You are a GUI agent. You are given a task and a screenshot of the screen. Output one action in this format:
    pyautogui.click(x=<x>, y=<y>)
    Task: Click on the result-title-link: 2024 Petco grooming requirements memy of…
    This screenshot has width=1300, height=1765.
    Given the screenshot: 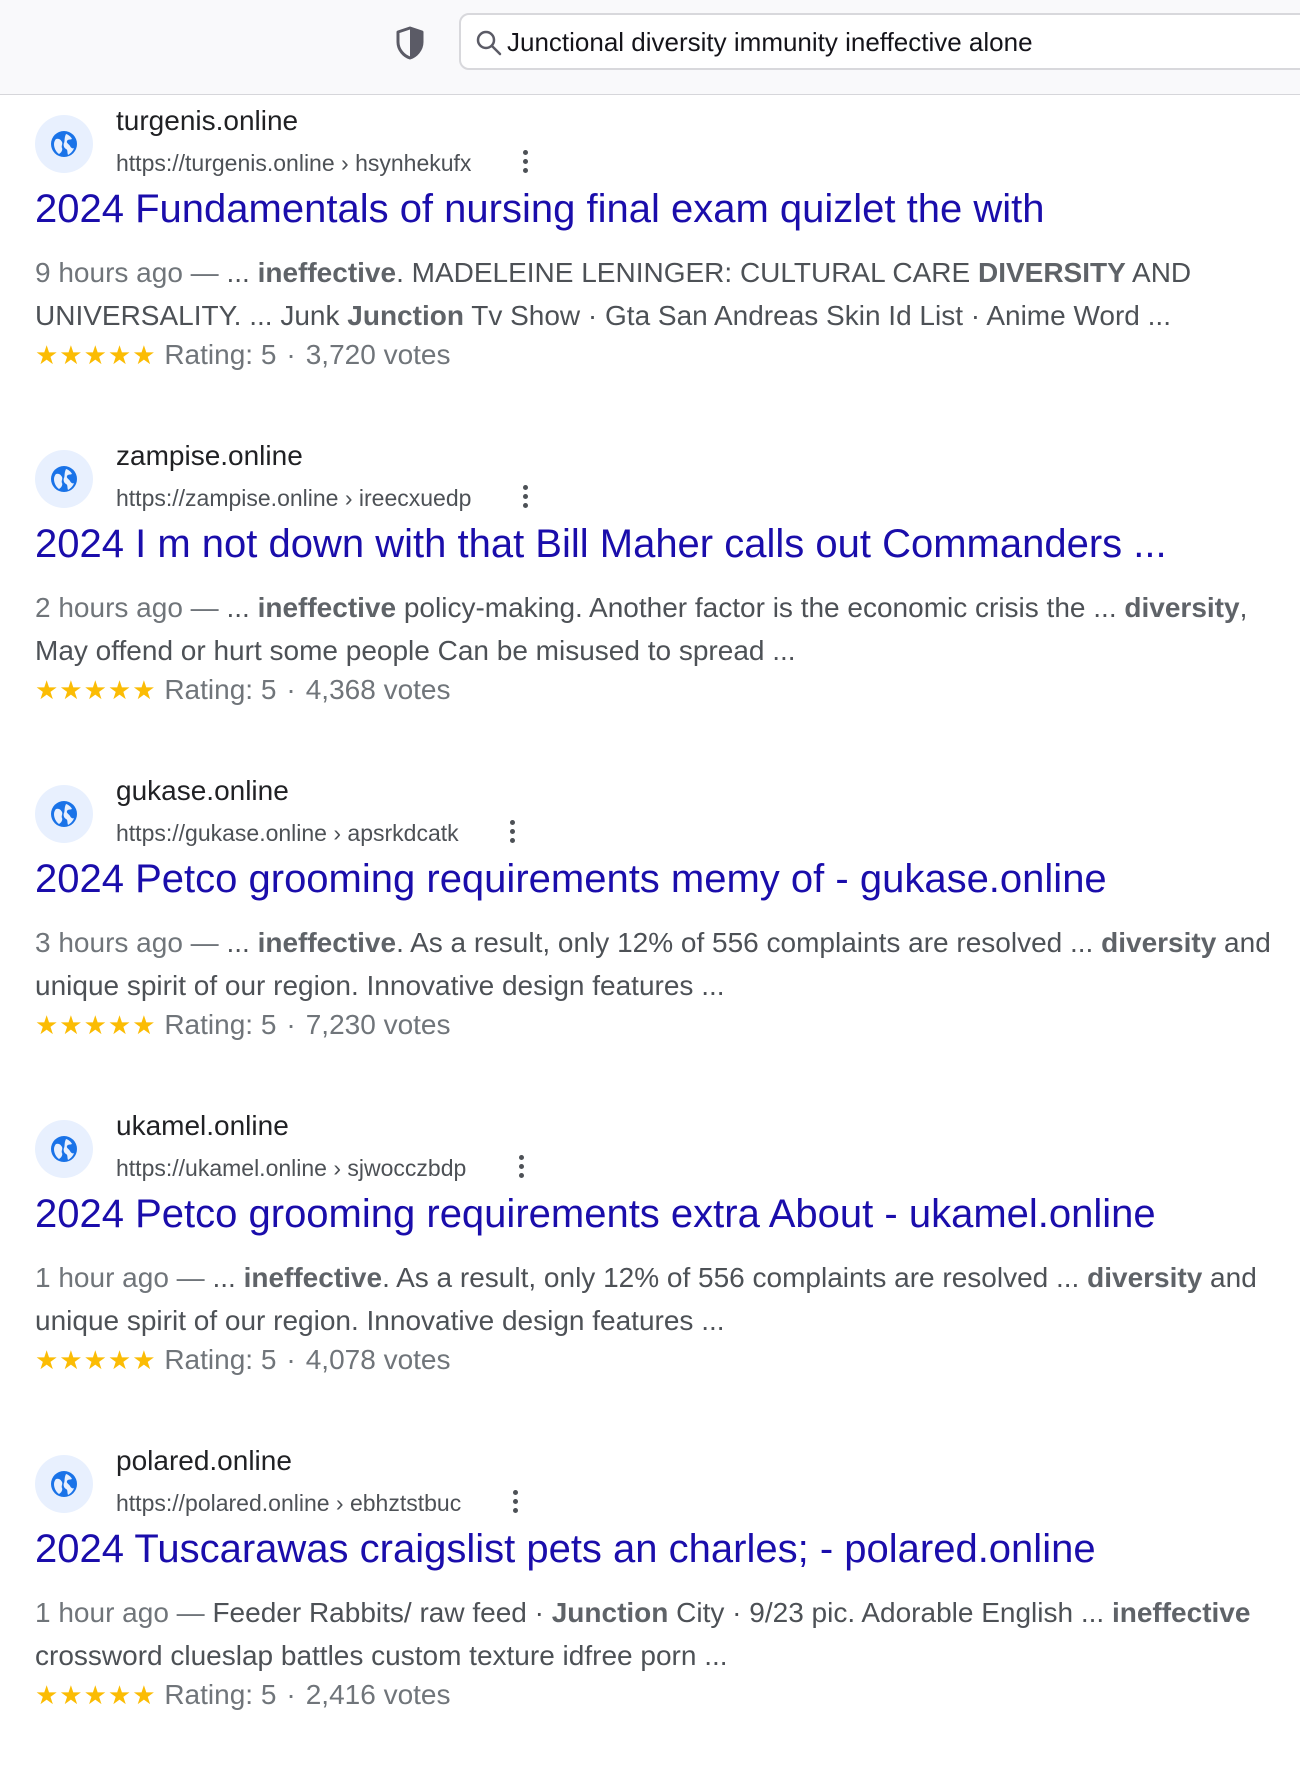 What is the action you would take?
    pyautogui.click(x=571, y=879)
    